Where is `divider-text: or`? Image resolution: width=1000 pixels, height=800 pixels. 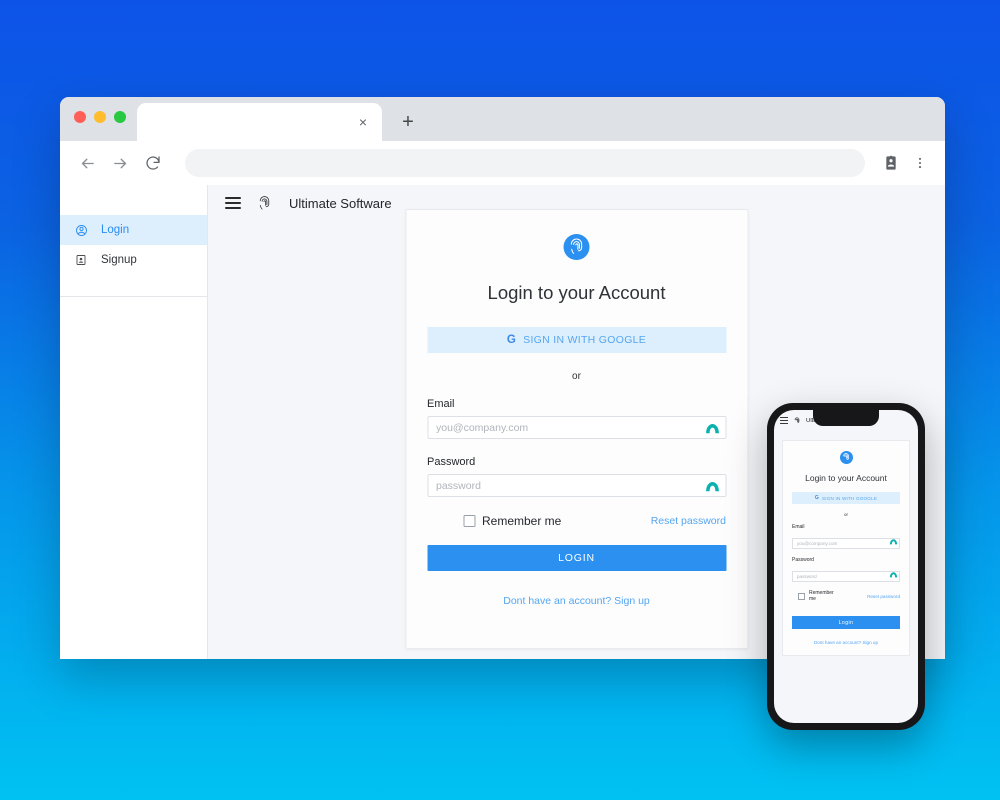
divider-text: or is located at coordinates (576, 376).